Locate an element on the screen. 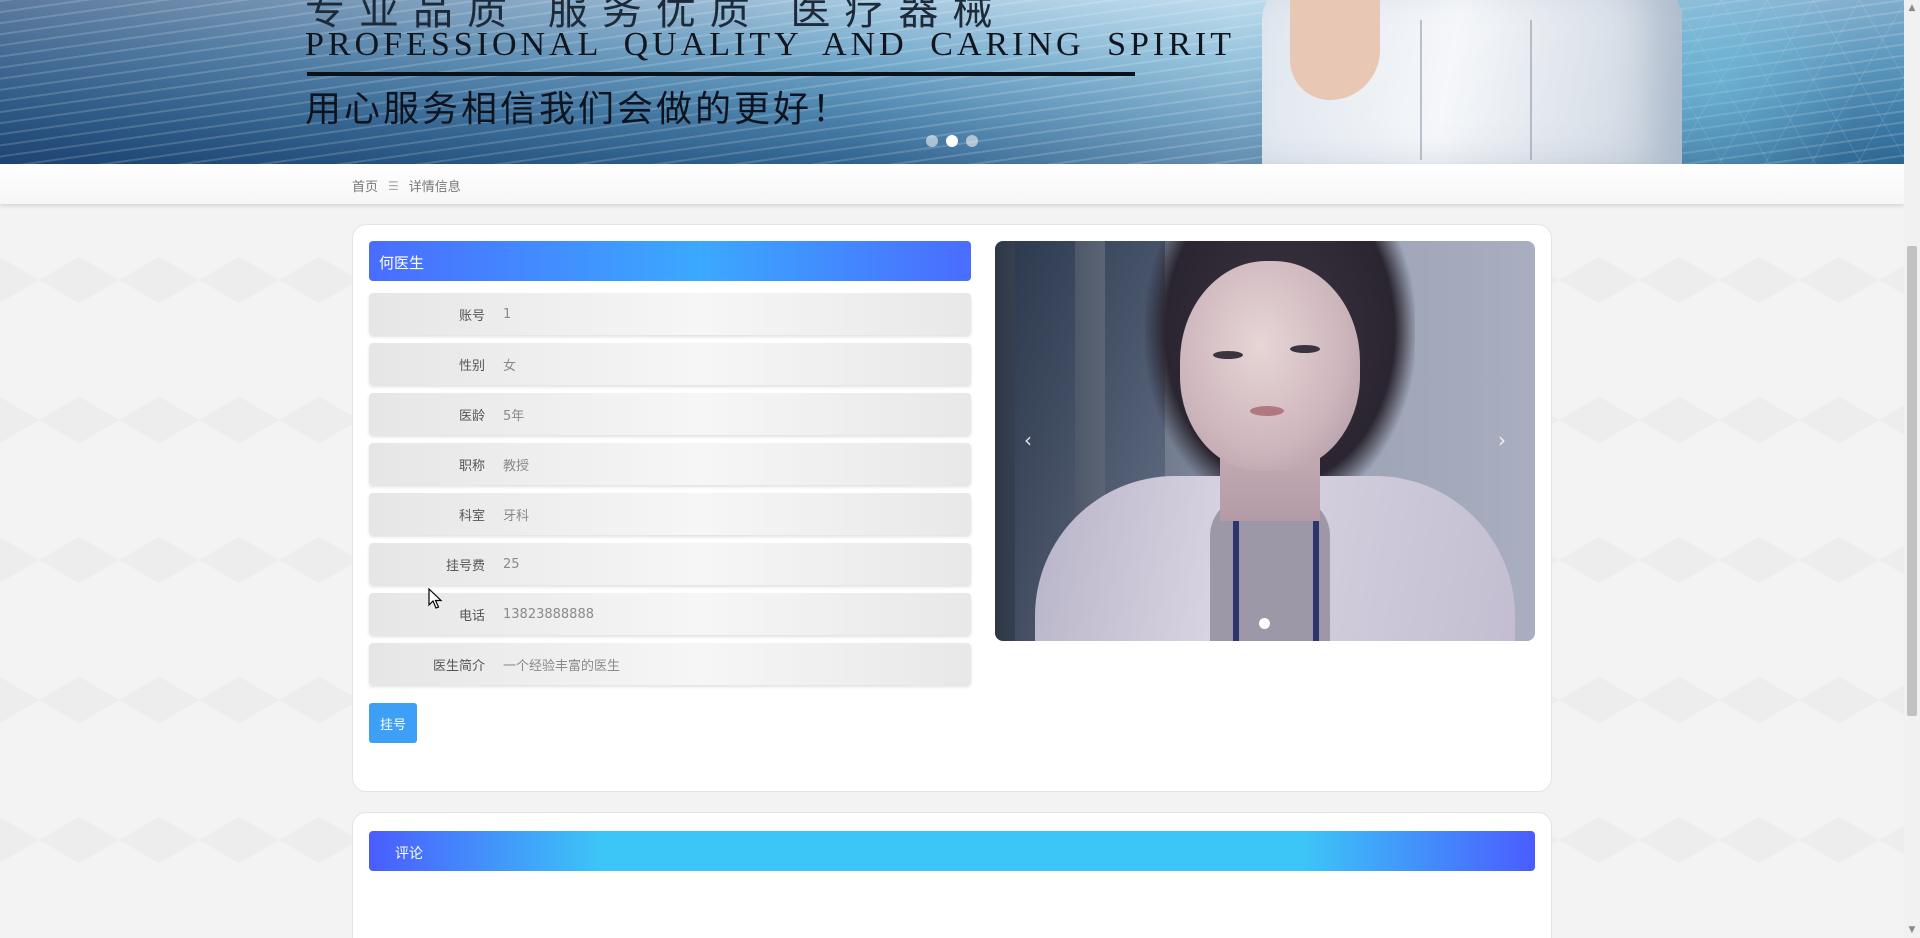 This screenshot has width=1920, height=938. info-label: 性别 is located at coordinates (471, 366).